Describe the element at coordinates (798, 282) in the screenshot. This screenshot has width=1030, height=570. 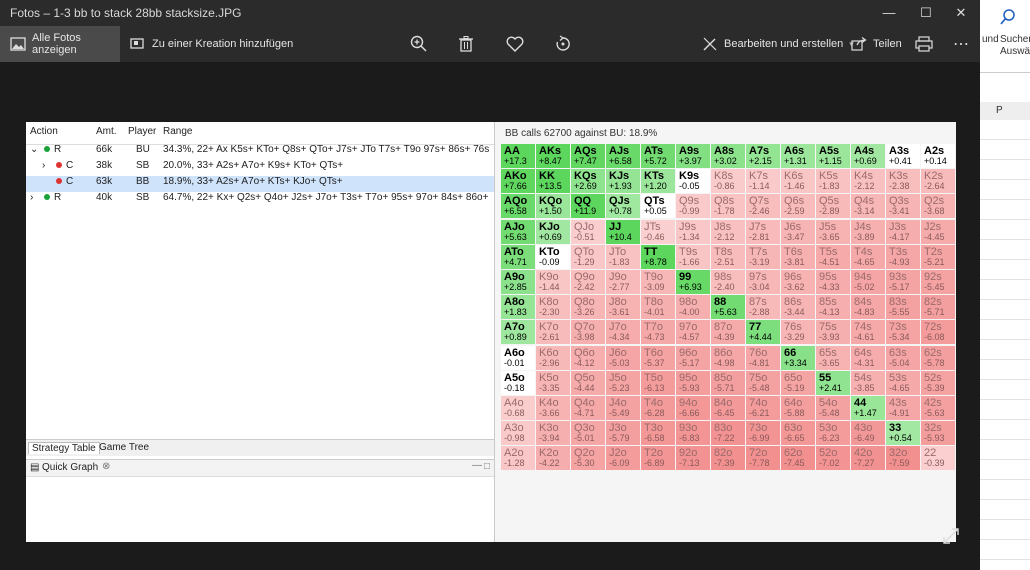
I see `hand-cell: 96s -3.62` at that location.